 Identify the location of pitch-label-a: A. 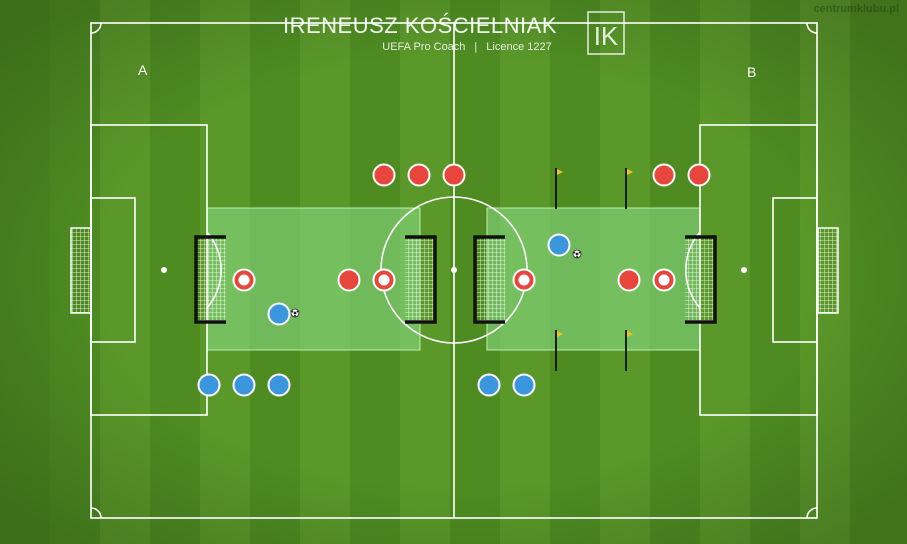
(143, 70).